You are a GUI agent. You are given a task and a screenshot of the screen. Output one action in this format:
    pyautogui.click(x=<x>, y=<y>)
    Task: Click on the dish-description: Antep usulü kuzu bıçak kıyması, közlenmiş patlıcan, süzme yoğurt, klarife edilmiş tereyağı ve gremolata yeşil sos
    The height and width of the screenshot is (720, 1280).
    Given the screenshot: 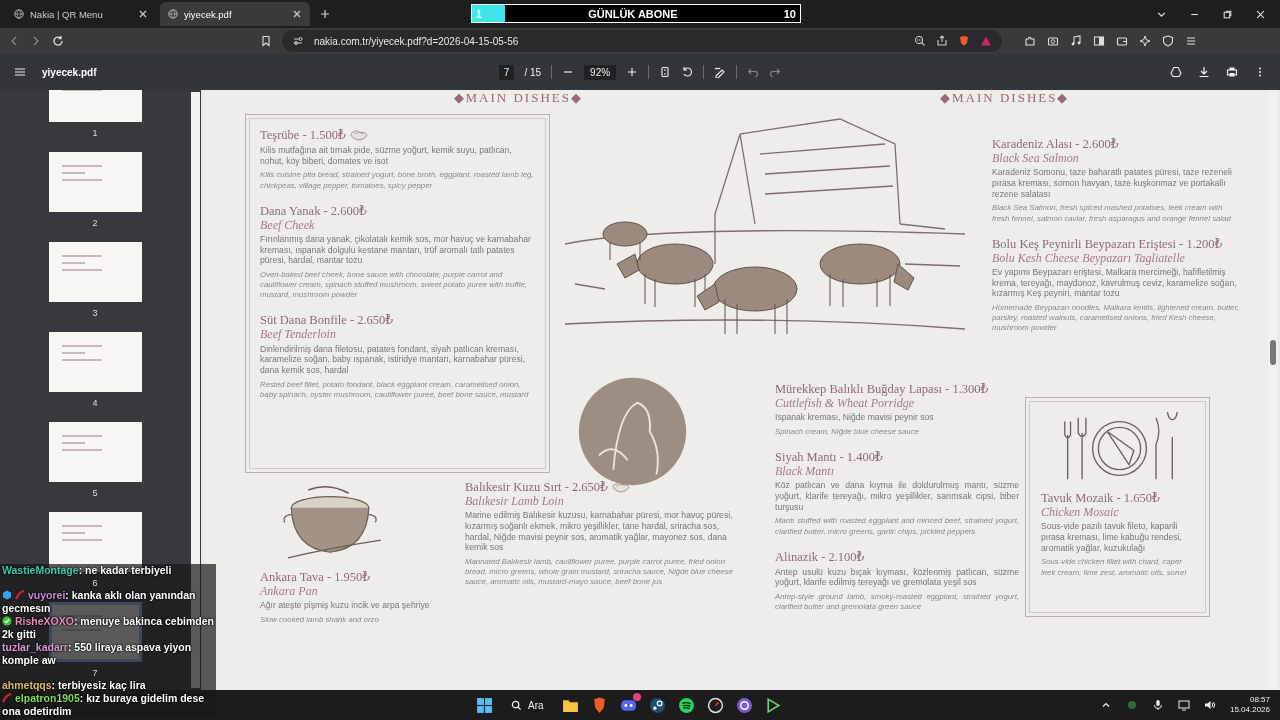 What is the action you would take?
    pyautogui.click(x=897, y=577)
    